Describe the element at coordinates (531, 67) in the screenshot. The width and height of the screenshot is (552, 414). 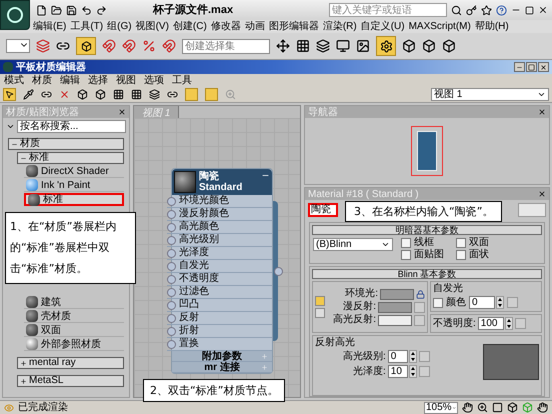
I see `maximize-button` at that location.